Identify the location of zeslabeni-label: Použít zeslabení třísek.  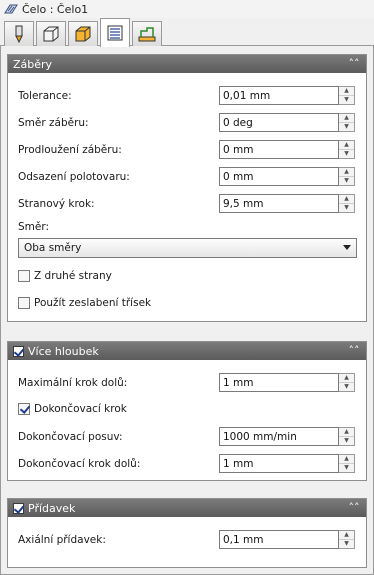
(93, 303).